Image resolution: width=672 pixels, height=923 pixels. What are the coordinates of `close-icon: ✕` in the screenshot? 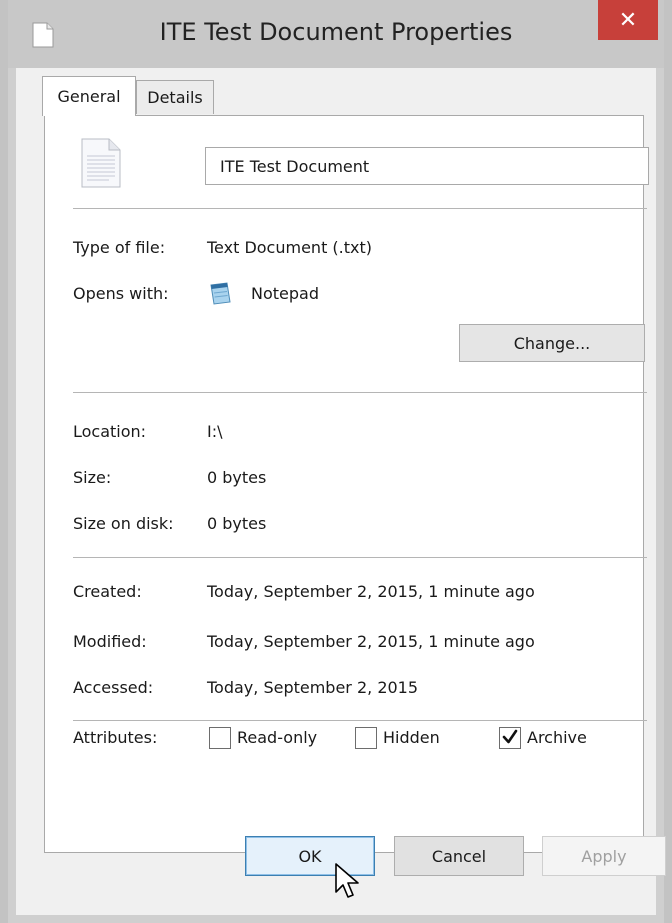 It's located at (628, 20).